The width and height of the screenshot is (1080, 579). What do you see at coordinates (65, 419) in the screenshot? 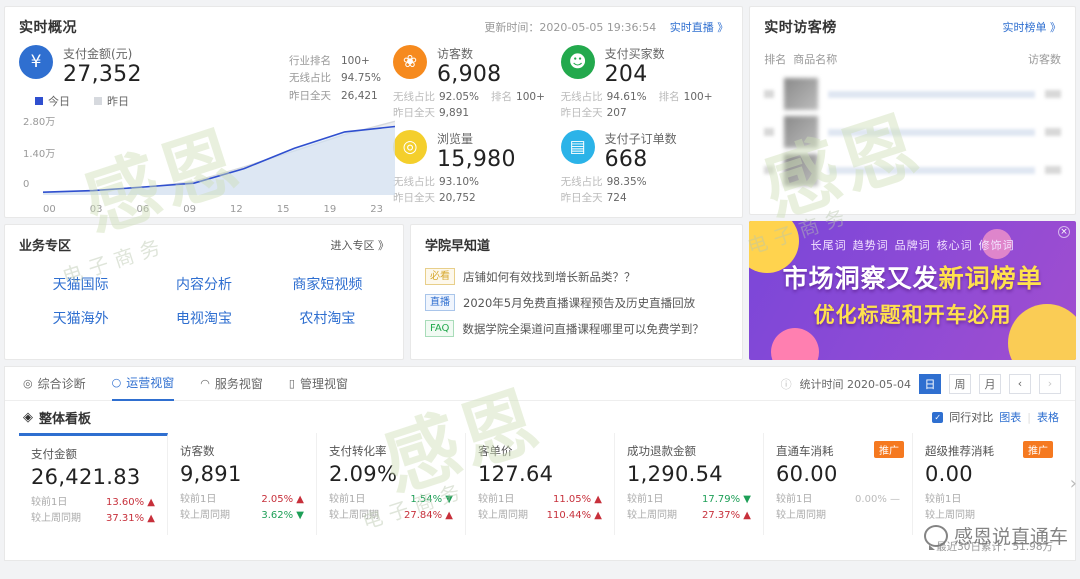
I see `board-title: 整体看板` at bounding box center [65, 419].